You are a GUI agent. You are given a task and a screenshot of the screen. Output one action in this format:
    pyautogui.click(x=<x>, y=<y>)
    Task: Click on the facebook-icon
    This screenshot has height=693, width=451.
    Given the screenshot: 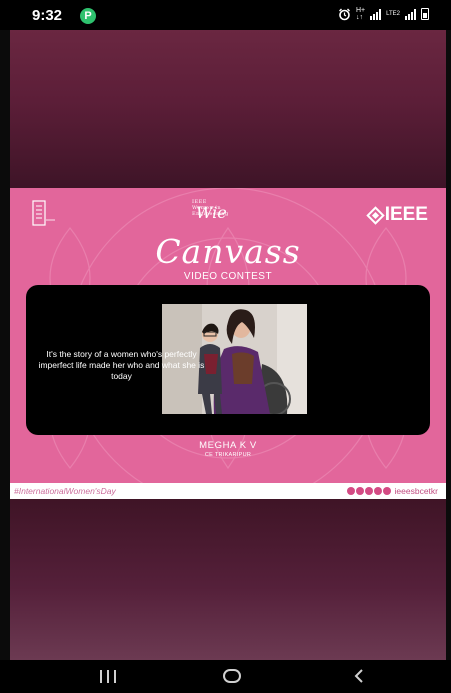 What is the action you would take?
    pyautogui.click(x=359, y=491)
    